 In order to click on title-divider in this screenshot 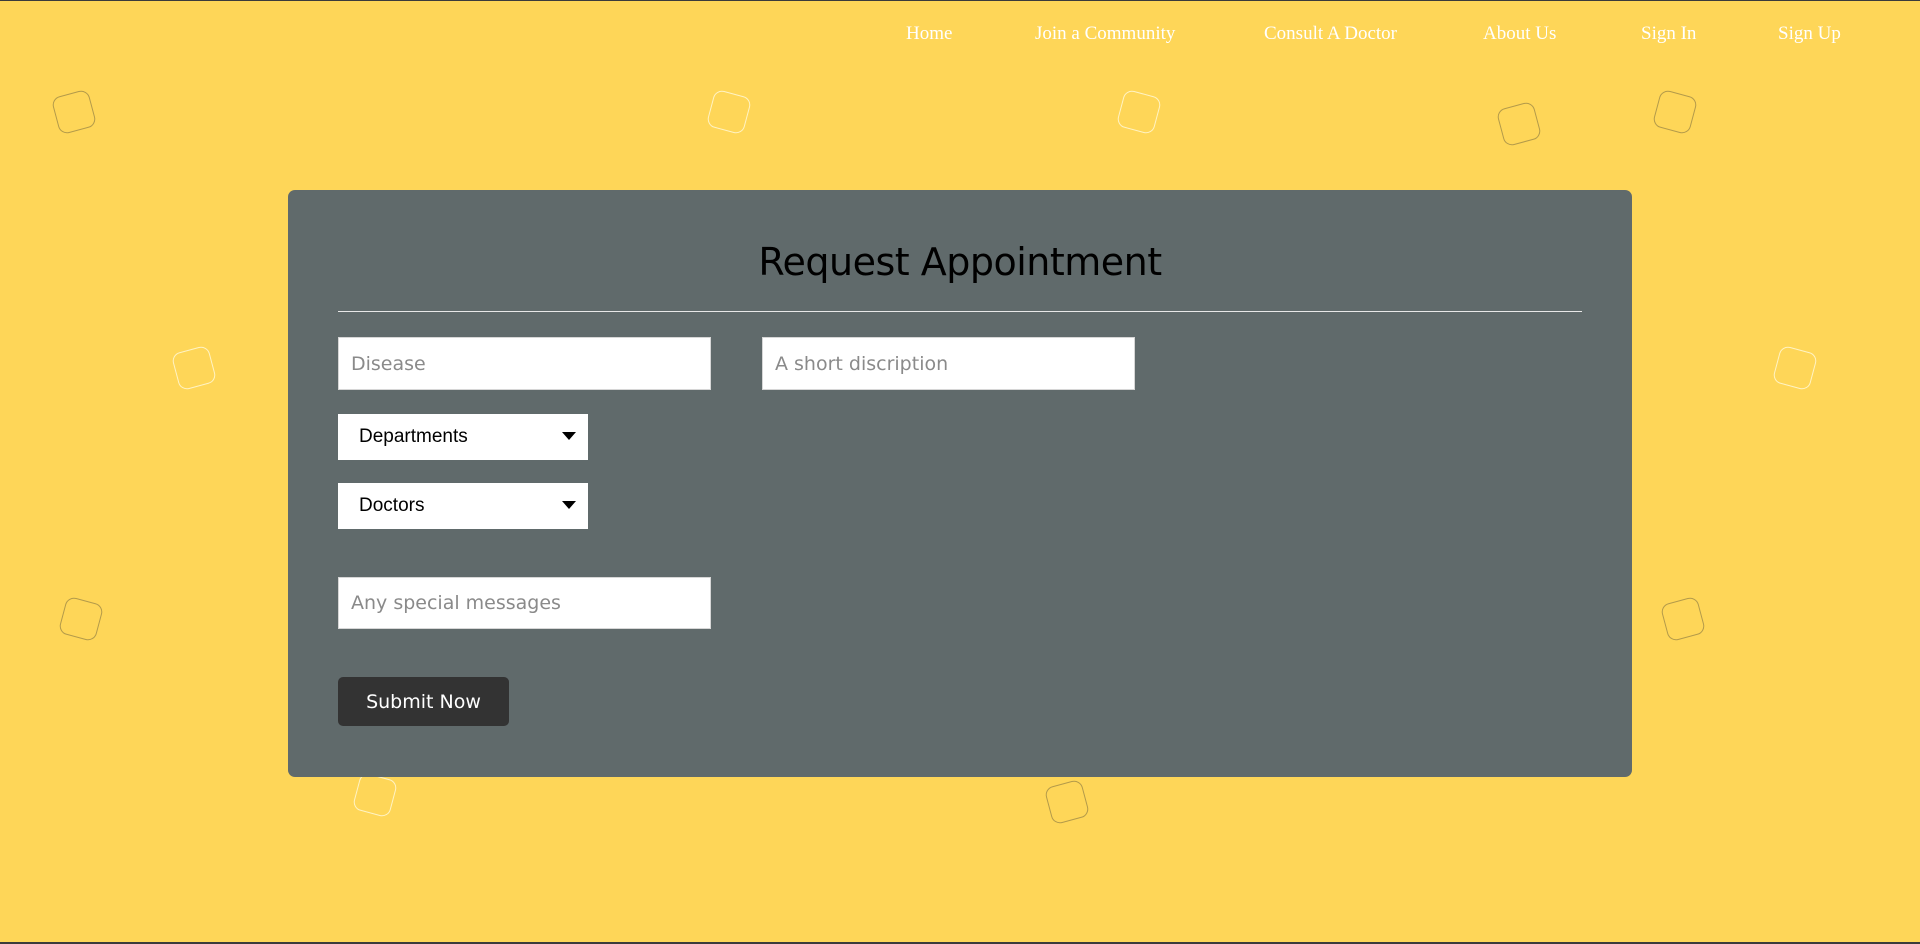, I will do `click(960, 311)`.